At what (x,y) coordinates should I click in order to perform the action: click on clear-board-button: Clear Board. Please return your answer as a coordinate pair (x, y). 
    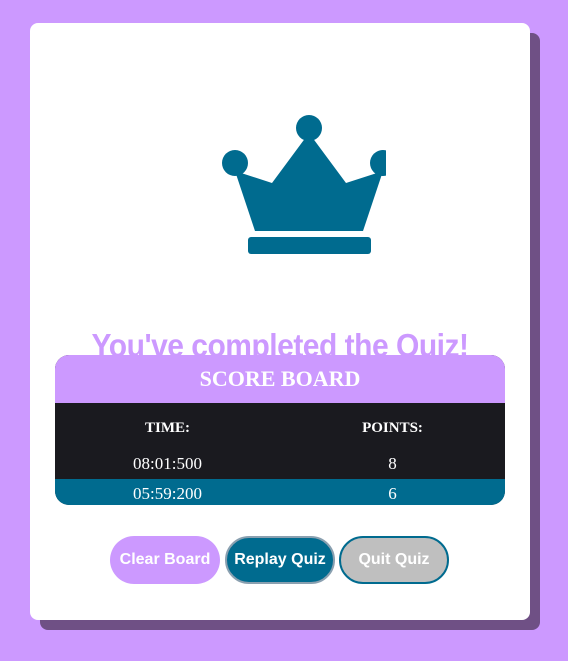
    Looking at the image, I should click on (165, 560).